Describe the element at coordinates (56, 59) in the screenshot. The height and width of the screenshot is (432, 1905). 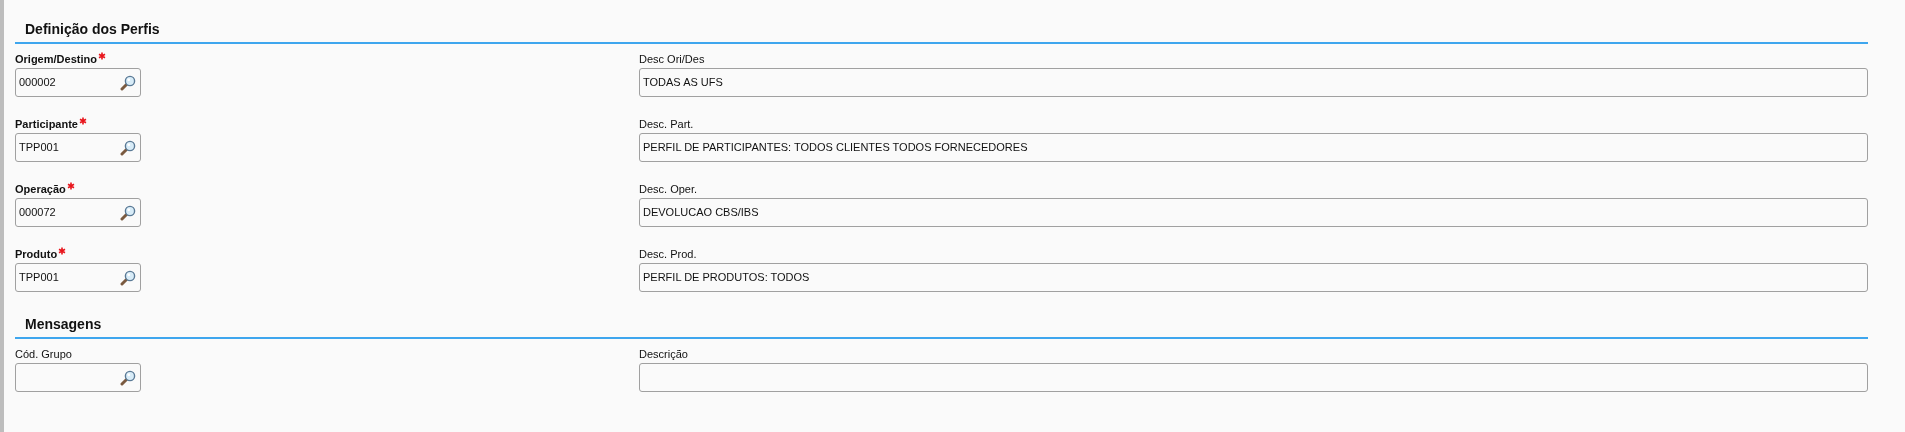
I see `field-label: Origem/Destino` at that location.